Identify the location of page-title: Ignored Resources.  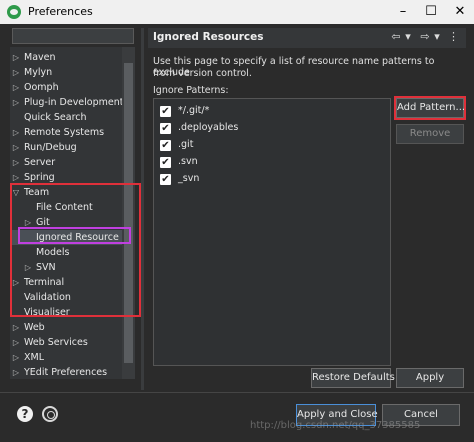
(208, 37).